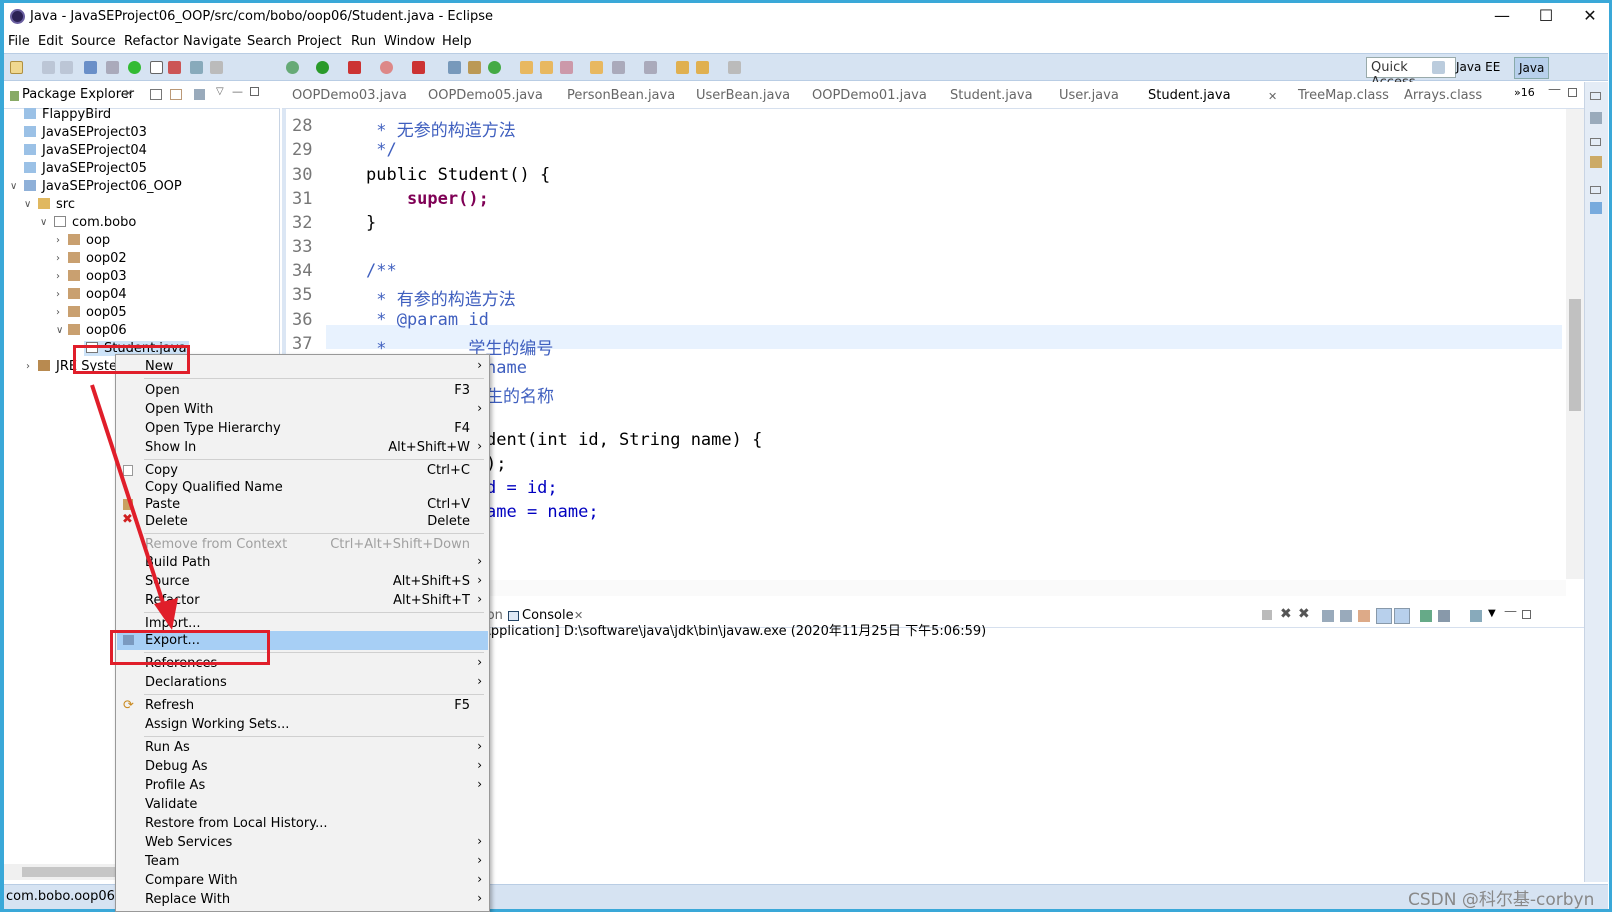  Describe the element at coordinates (129, 498) in the screenshot. I see `arrow-line` at that location.